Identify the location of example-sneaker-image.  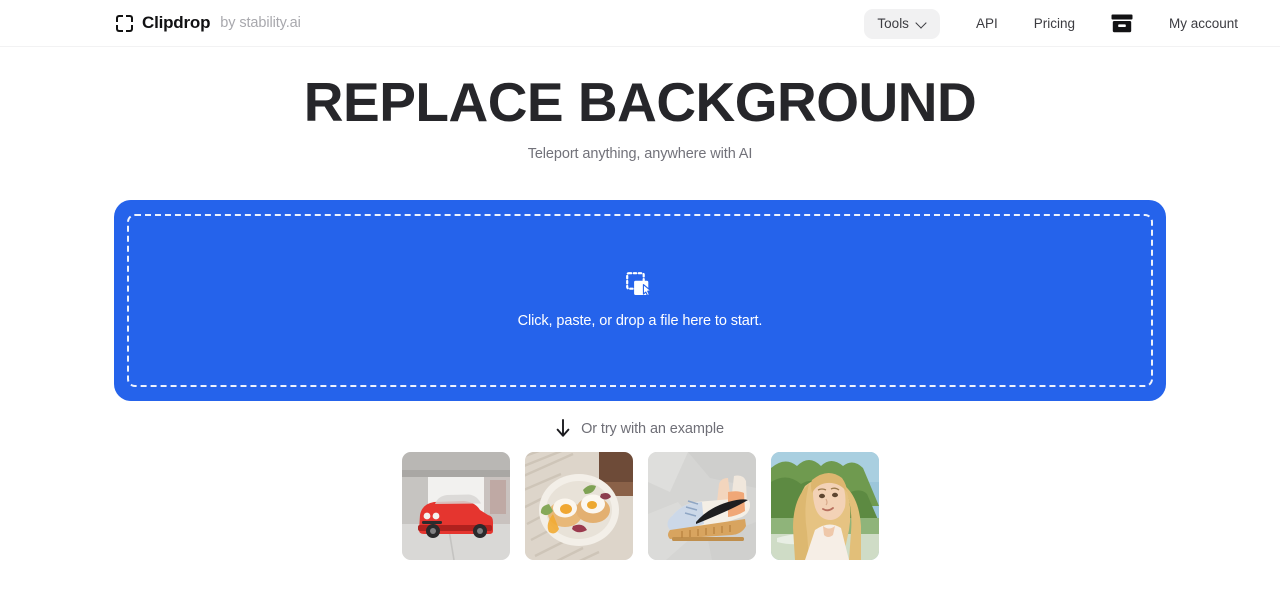
(701, 506).